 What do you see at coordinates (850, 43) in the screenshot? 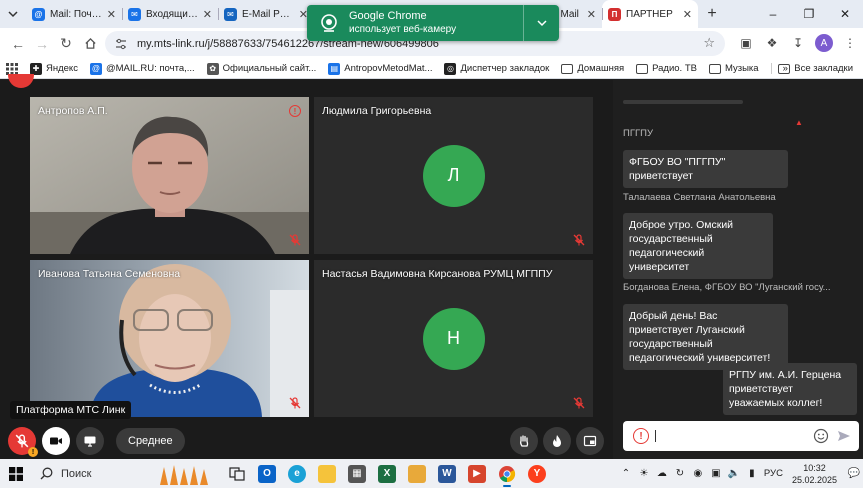
I see `menu-kebab-icon: ⋮` at bounding box center [850, 43].